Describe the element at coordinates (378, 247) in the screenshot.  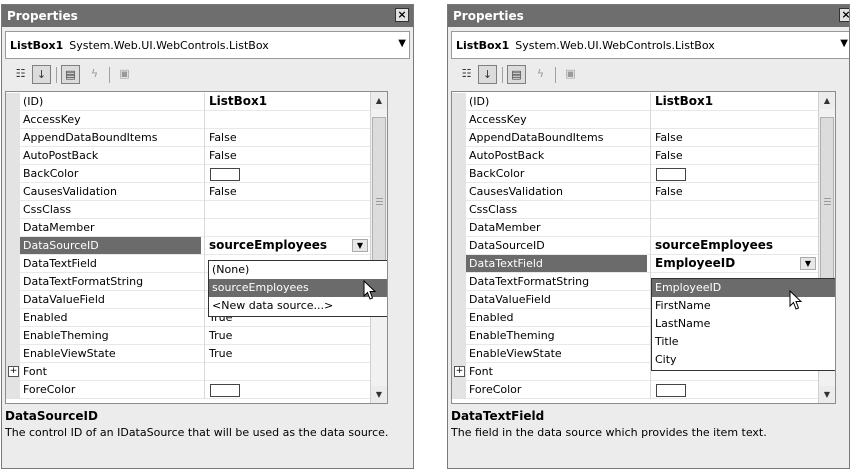
I see `scrollbar: ▲ ▼` at that location.